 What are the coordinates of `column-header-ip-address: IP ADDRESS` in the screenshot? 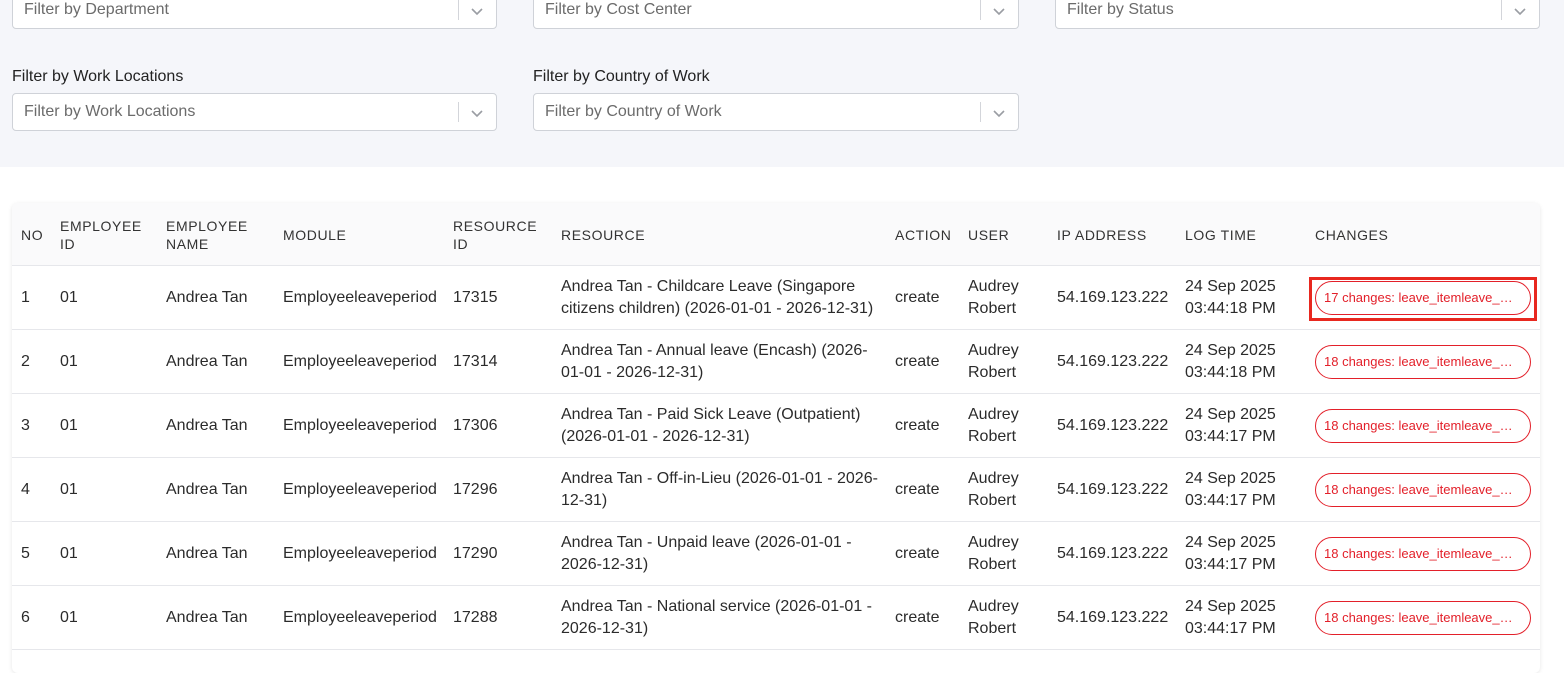 It's located at (1102, 234).